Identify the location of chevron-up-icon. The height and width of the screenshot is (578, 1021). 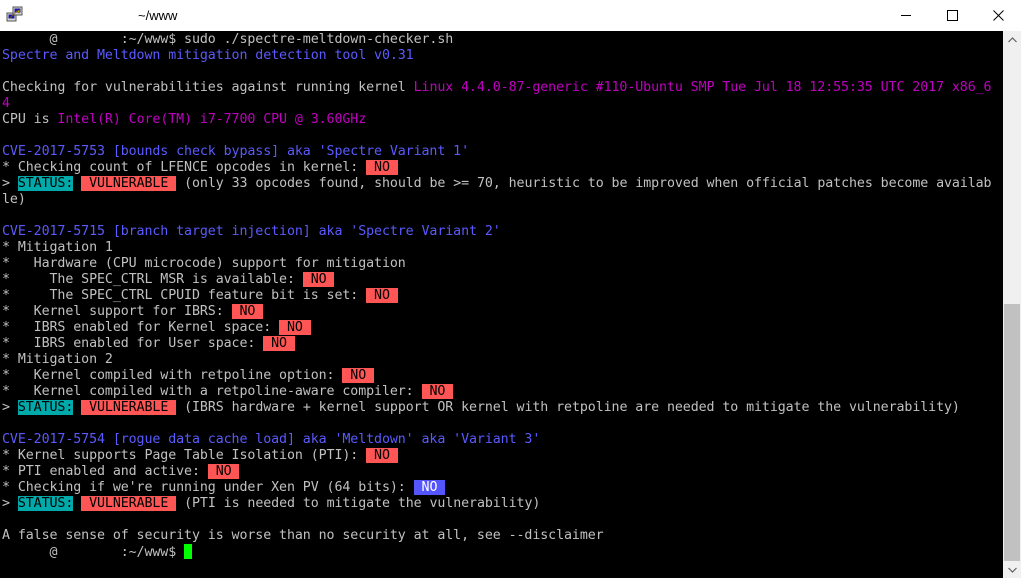
(1012, 39).